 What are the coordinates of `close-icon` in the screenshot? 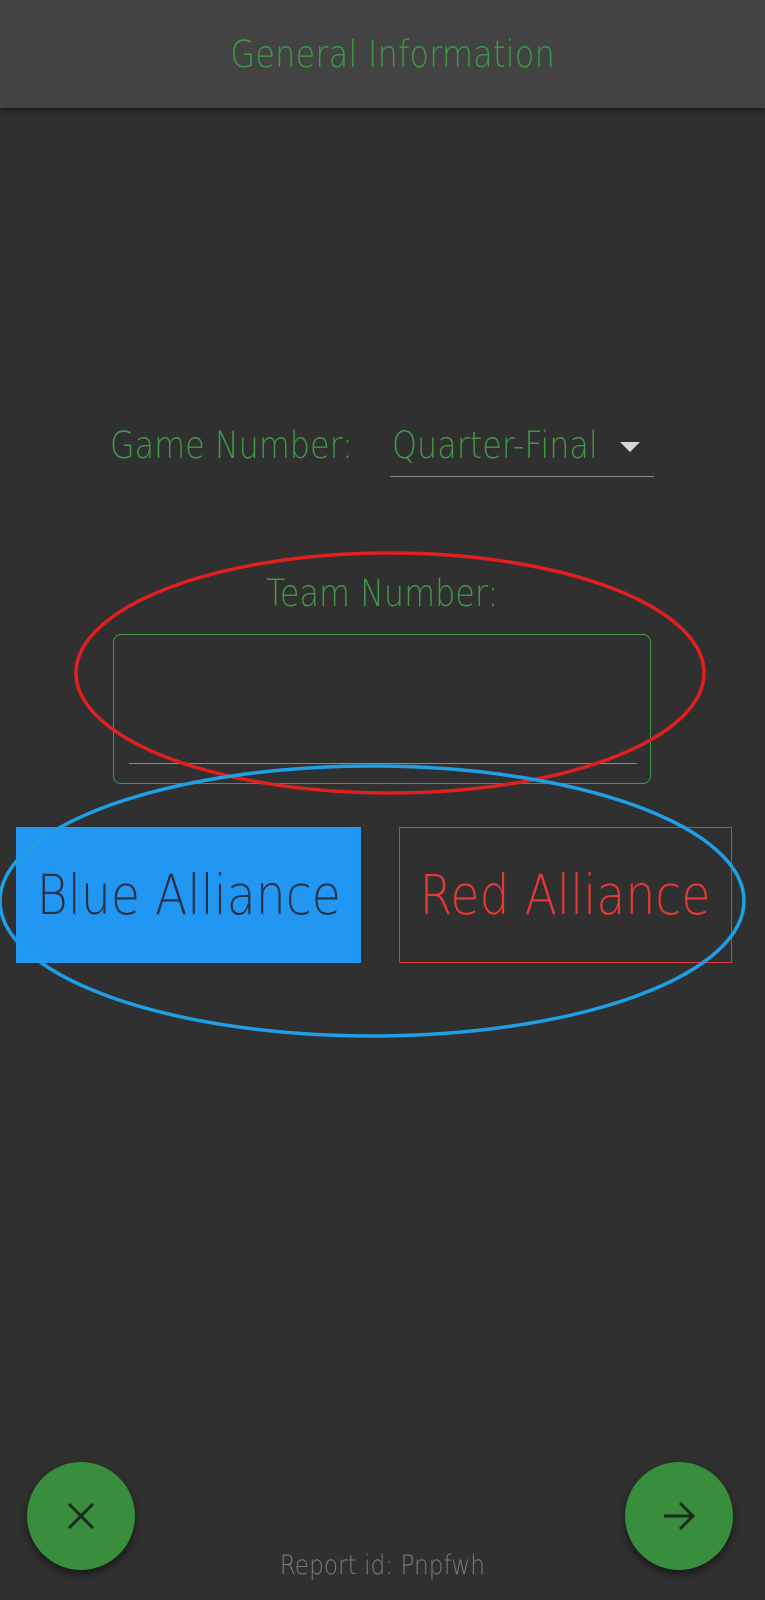 It's located at (81, 1516).